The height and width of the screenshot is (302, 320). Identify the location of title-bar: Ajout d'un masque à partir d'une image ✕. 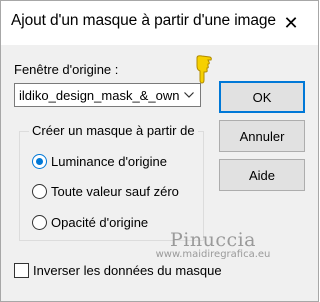
(159, 23).